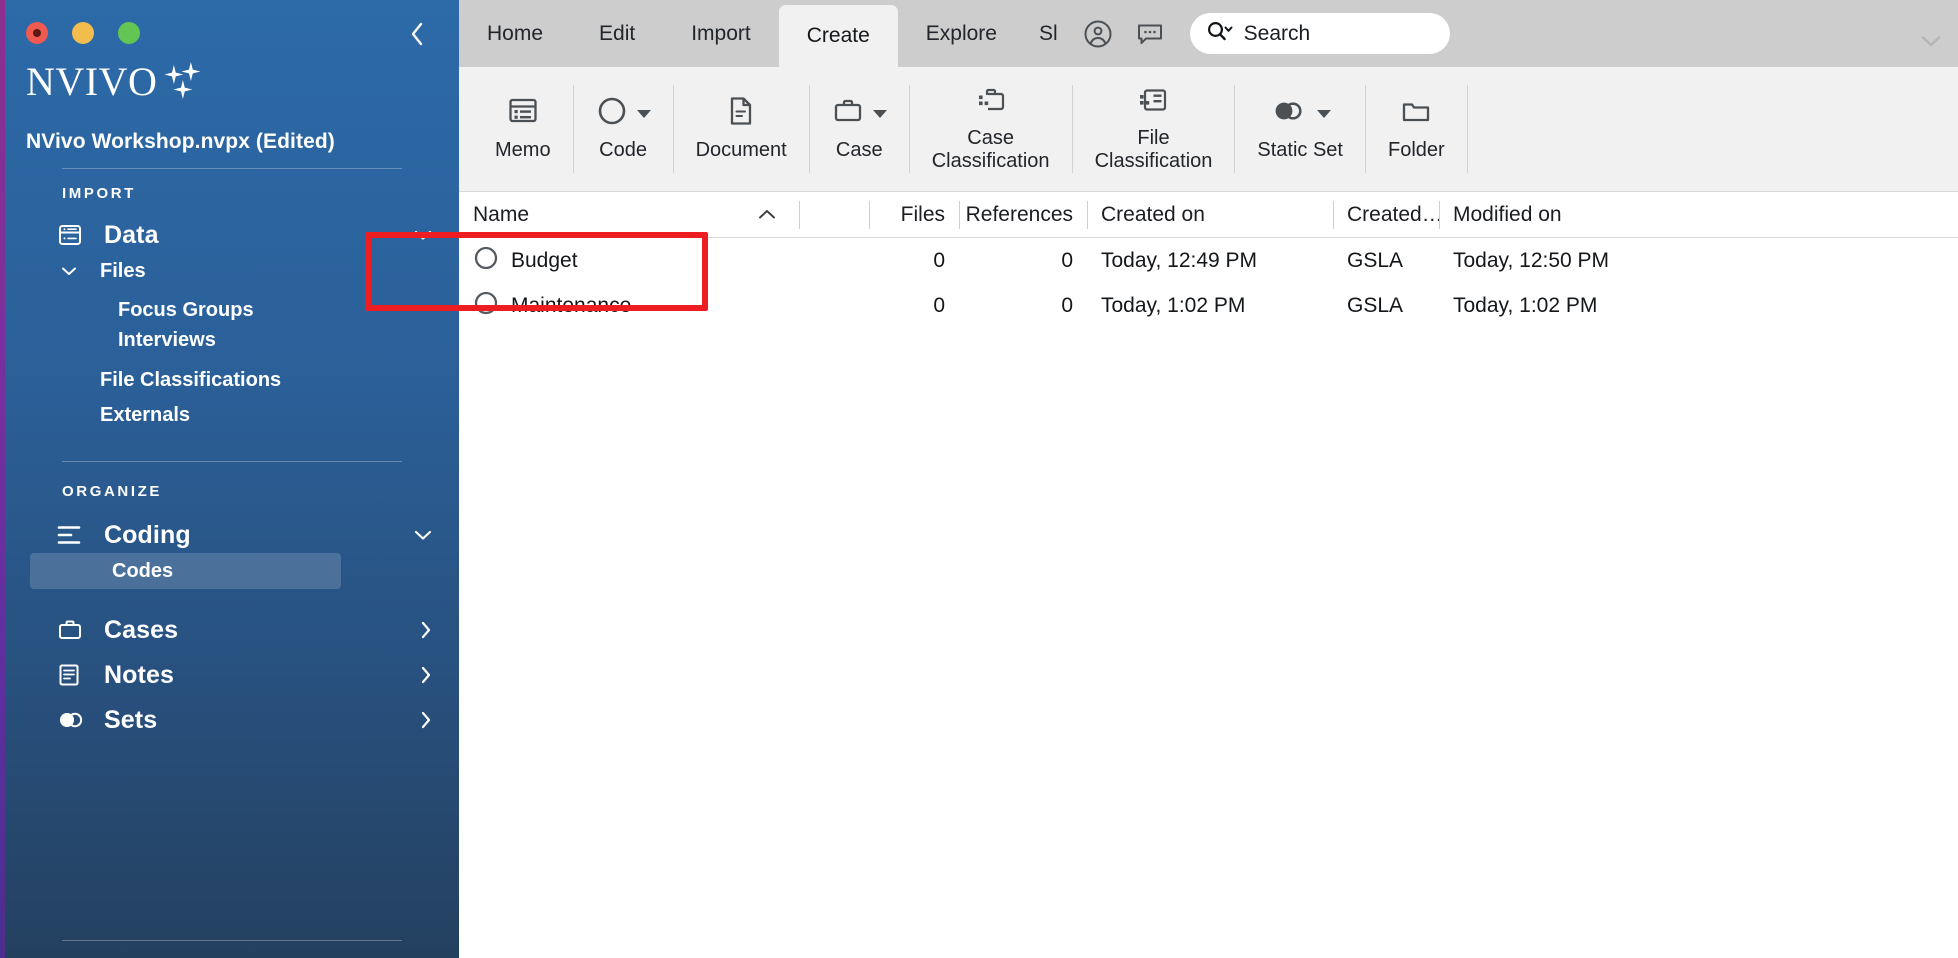 The height and width of the screenshot is (958, 1958). I want to click on sidebar-item-sets: Sets, so click(229, 720).